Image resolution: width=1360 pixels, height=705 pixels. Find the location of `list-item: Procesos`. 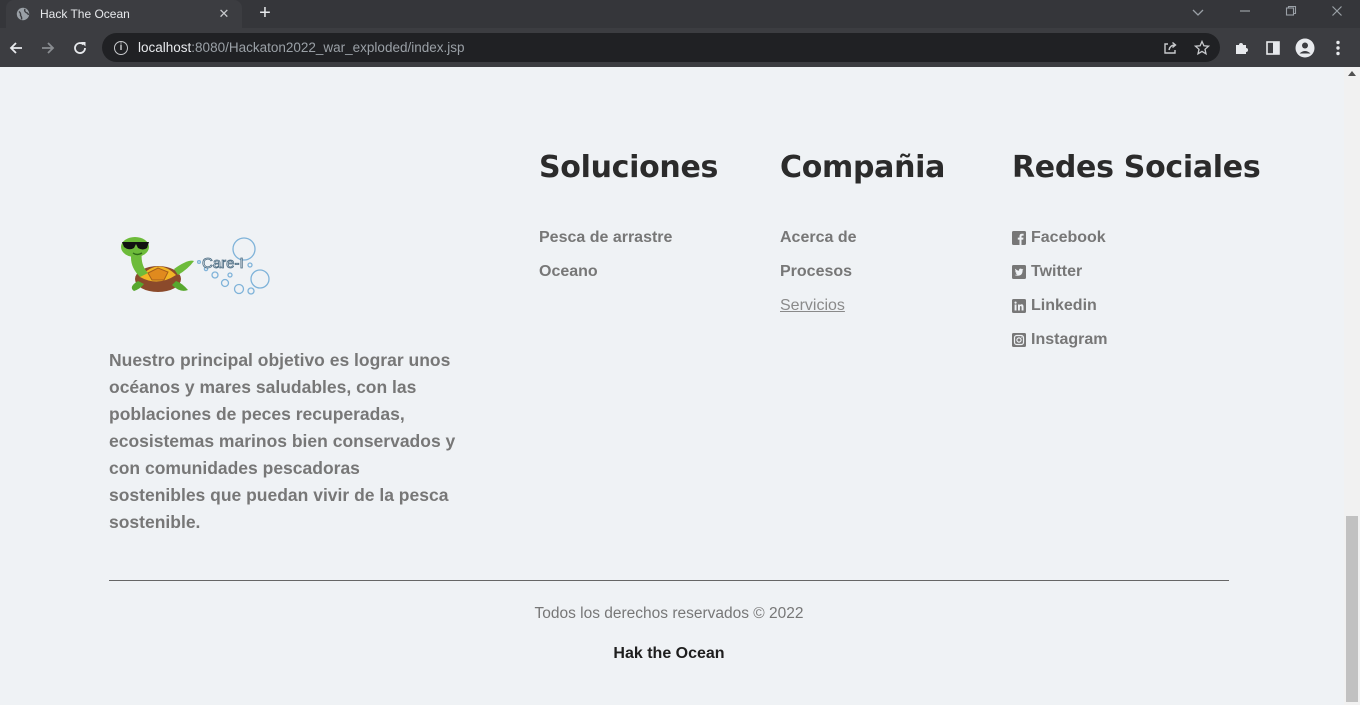

list-item: Procesos is located at coordinates (862, 280).